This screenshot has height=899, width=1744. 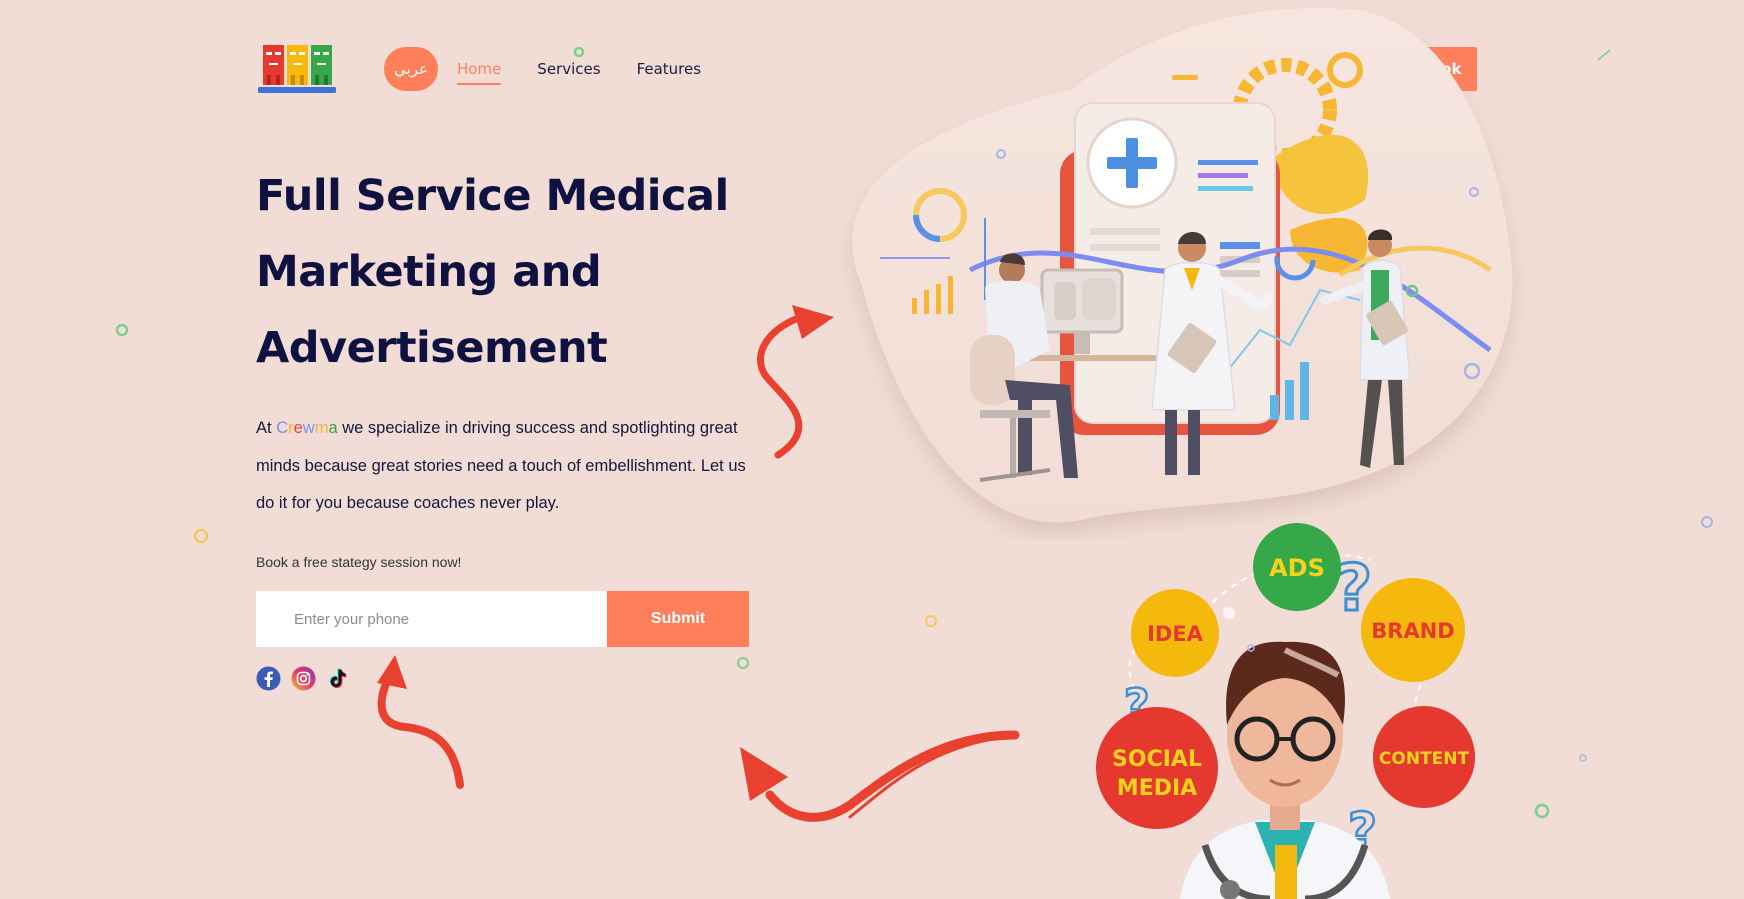 What do you see at coordinates (479, 72) in the screenshot?
I see `nav-home: Home` at bounding box center [479, 72].